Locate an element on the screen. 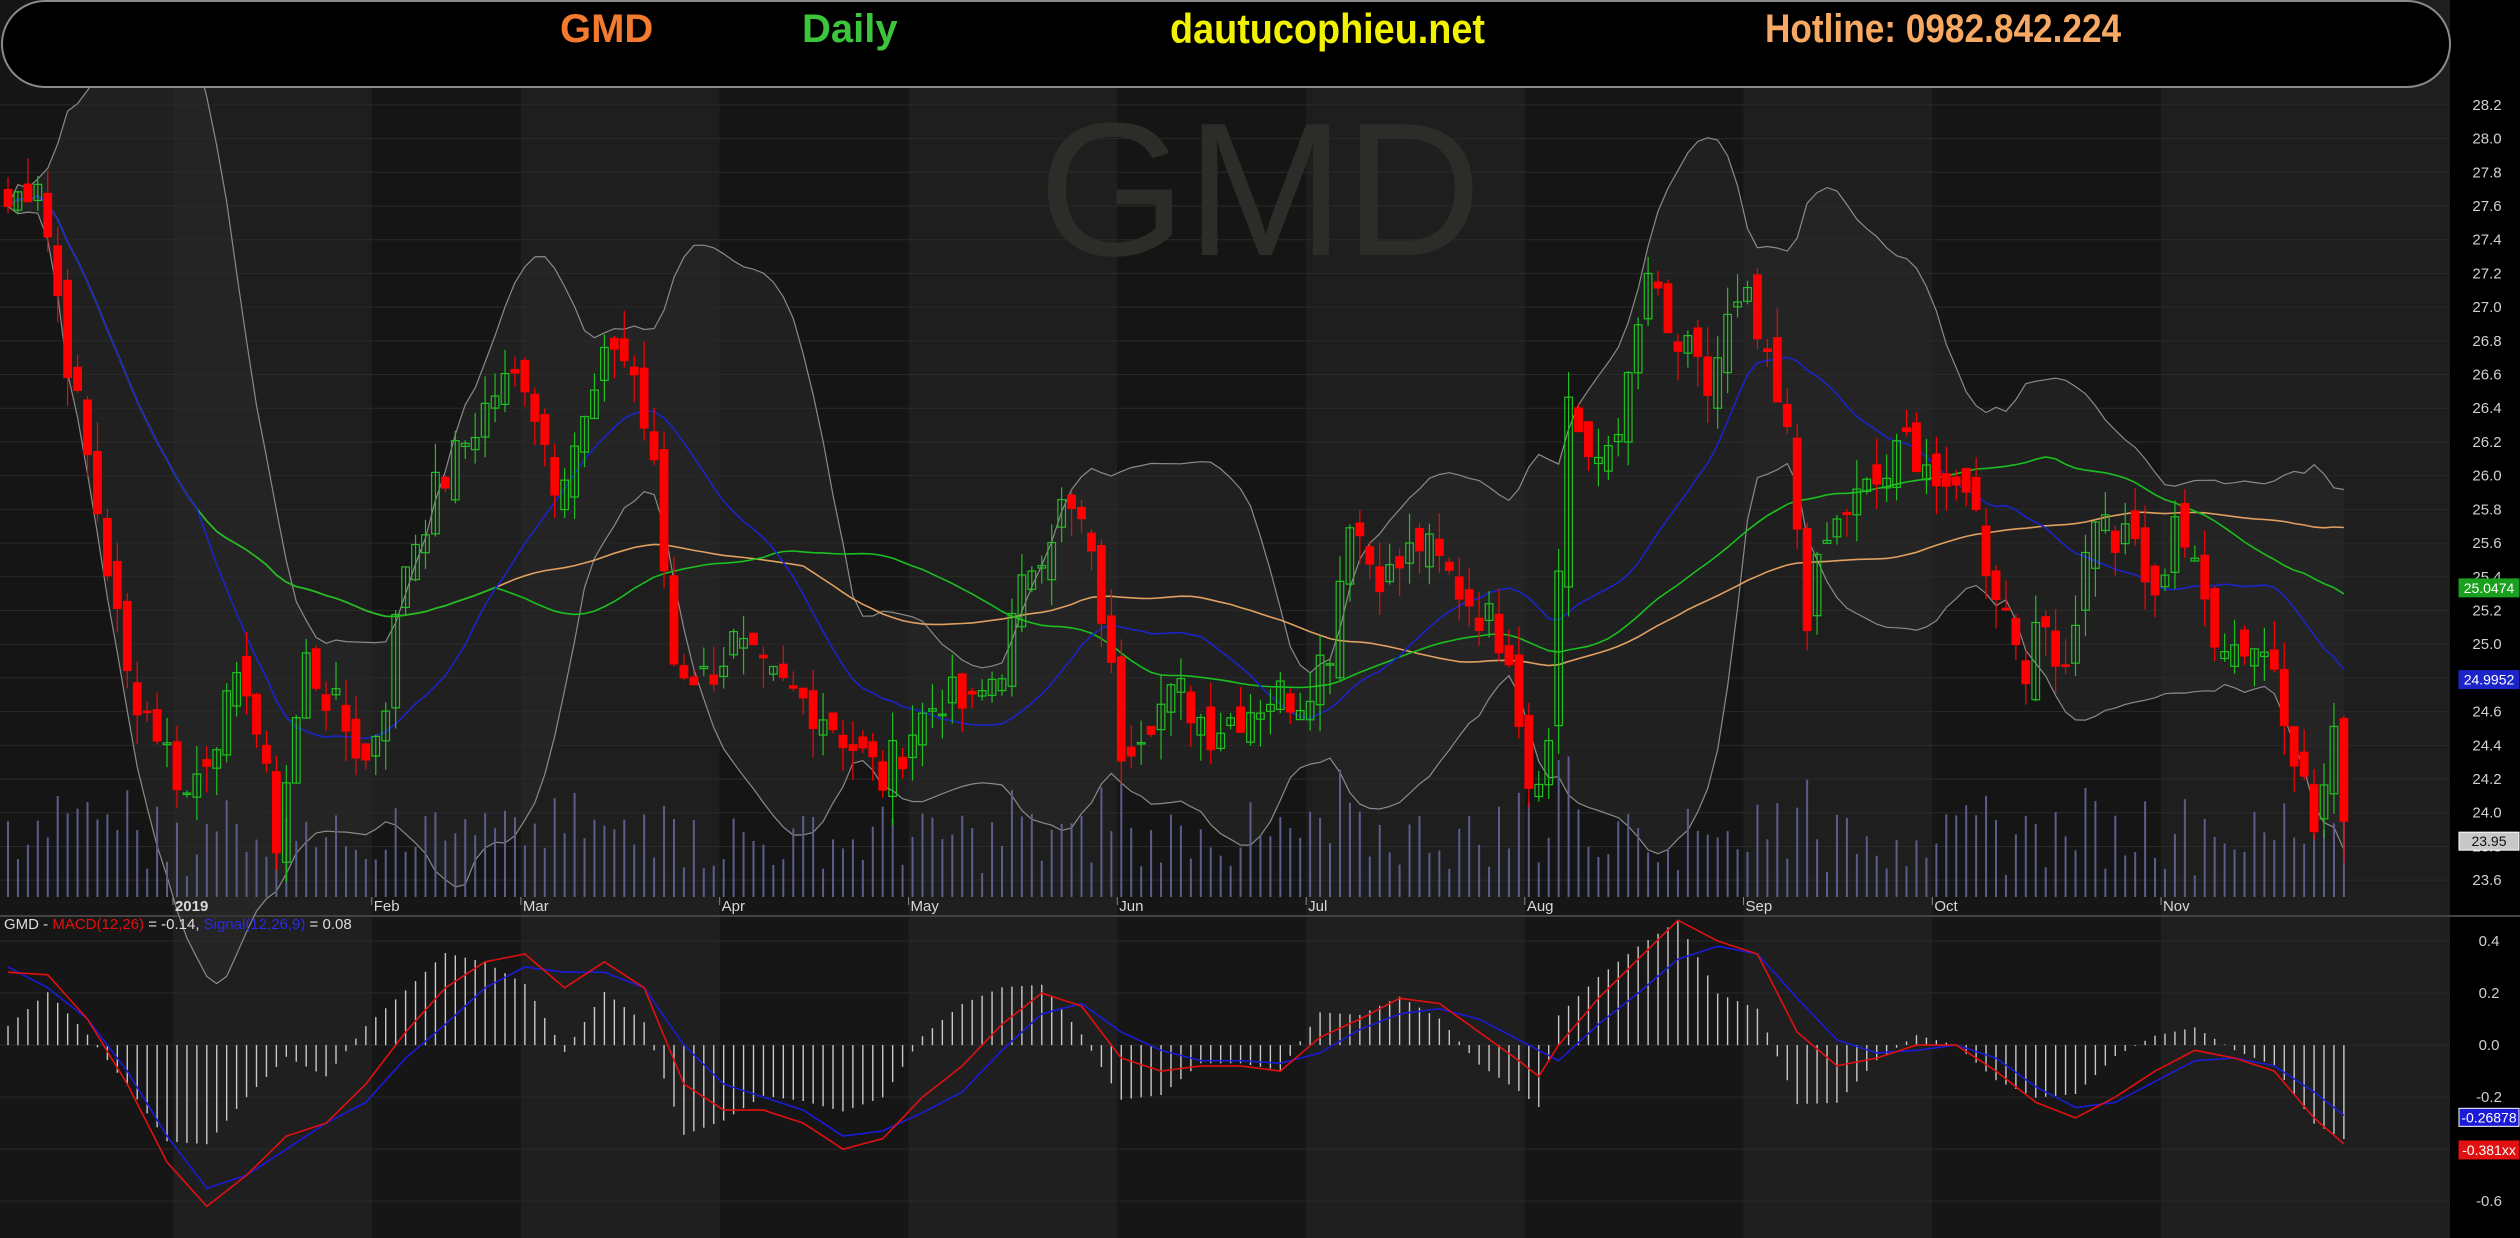 Image resolution: width=2520 pixels, height=1238 pixels. header-hotline: Hotline: 0982.842.224 is located at coordinates (1943, 29).